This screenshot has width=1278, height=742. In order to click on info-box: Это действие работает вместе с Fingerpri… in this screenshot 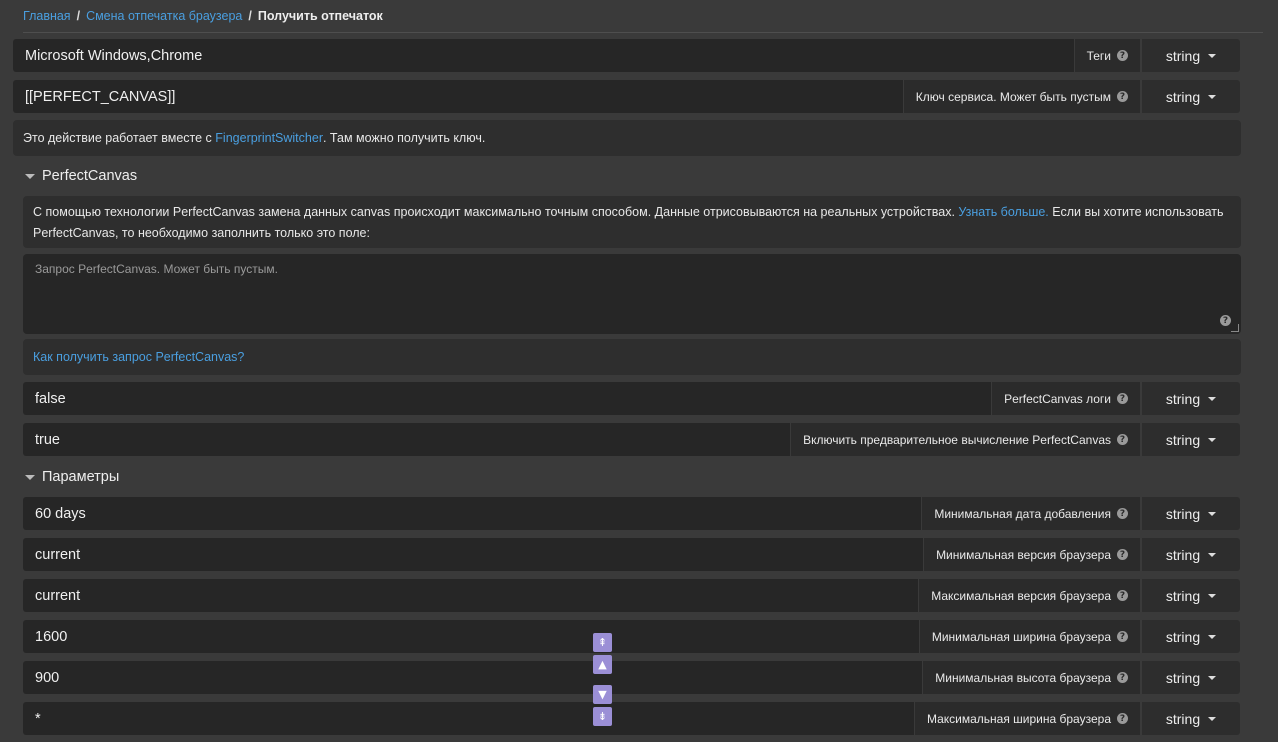, I will do `click(627, 138)`.